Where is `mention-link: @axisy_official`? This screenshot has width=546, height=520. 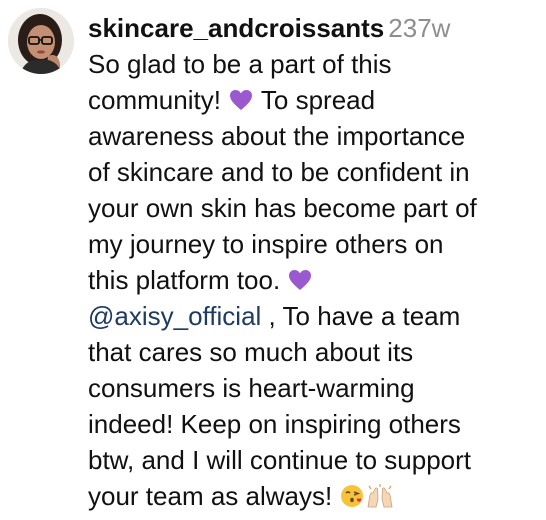
mention-link: @axisy_official is located at coordinates (174, 316).